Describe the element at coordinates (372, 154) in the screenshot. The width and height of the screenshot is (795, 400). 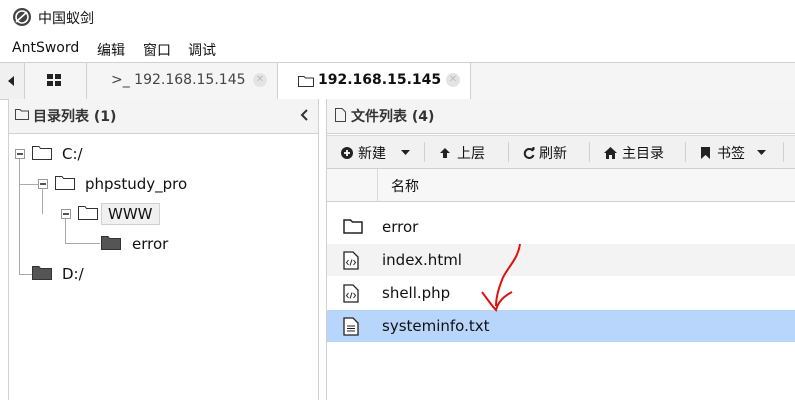
I see `new-button-label: 新建` at that location.